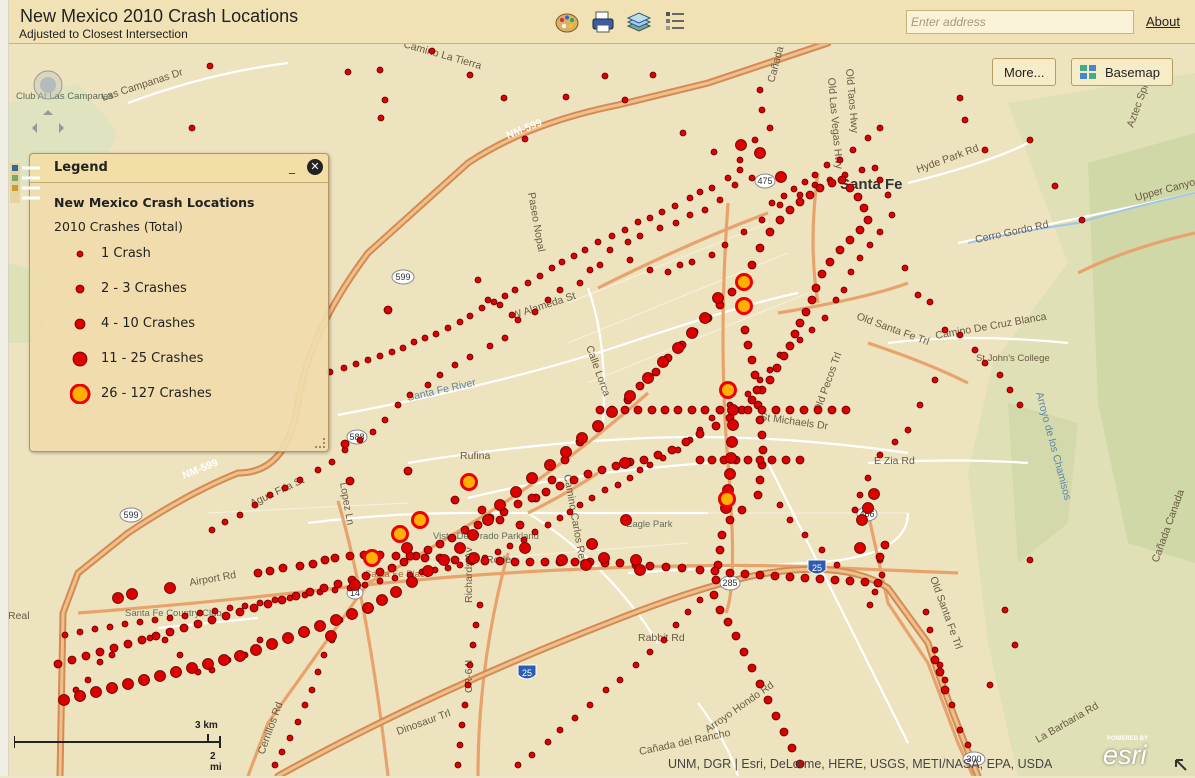 Image resolution: width=1195 pixels, height=778 pixels. I want to click on basemap-button: Basemap, so click(1122, 72).